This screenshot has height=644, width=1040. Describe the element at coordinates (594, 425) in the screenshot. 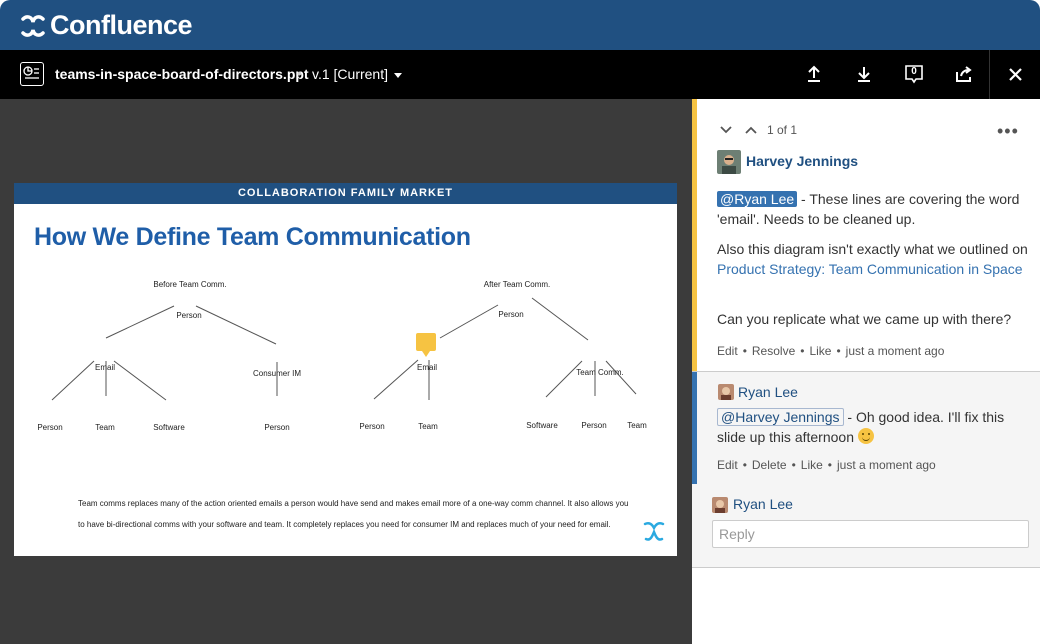

I see `after-leaf-person2: Person` at that location.